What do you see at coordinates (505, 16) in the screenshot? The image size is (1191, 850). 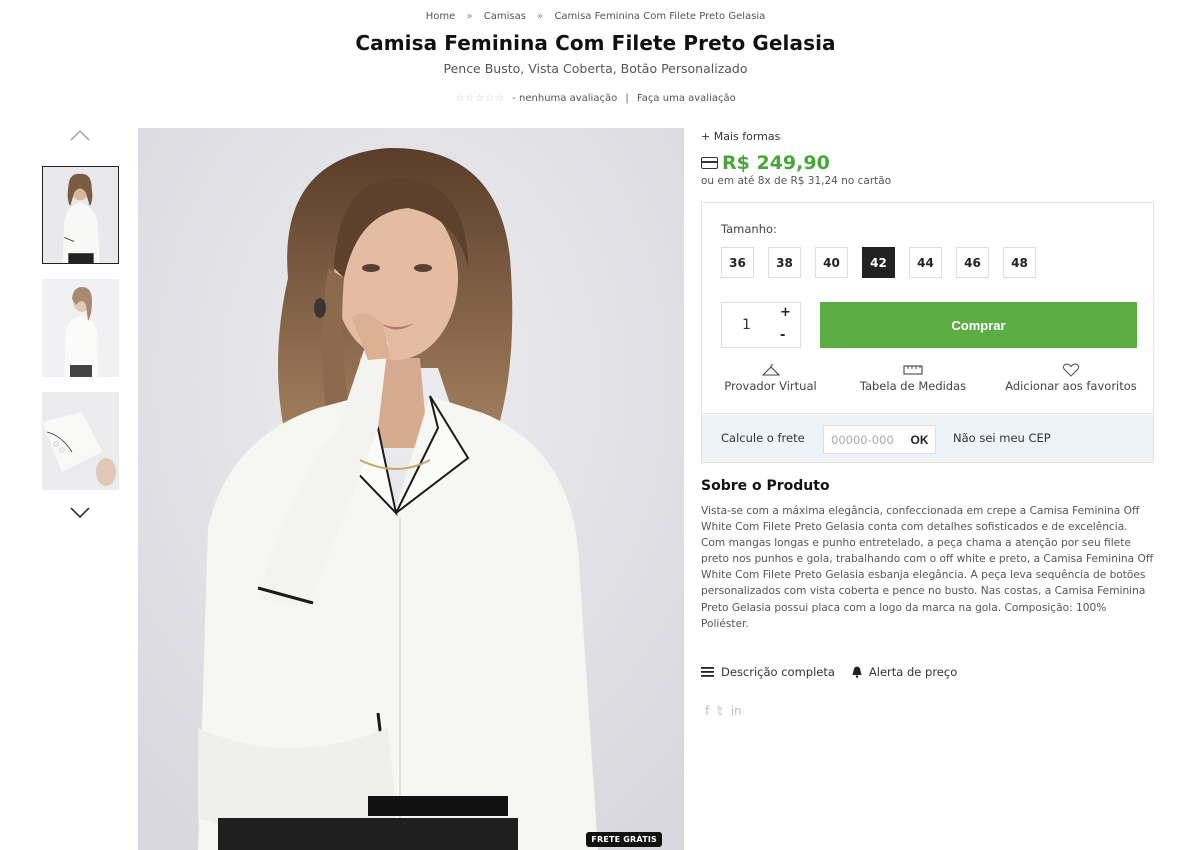 I see `breadcrumb-camisas: Camisas` at bounding box center [505, 16].